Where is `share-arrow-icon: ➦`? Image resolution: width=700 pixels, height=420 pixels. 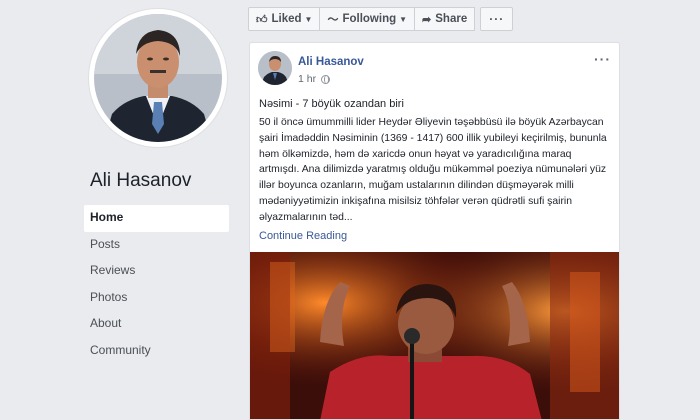
share-arrow-icon: ➦ is located at coordinates (427, 19).